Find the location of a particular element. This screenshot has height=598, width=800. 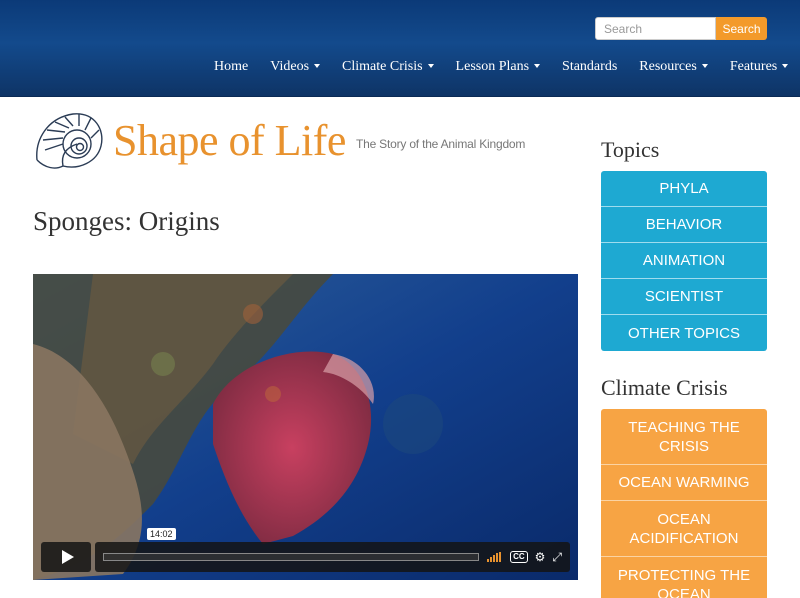

logo-title: Shape of Life is located at coordinates (229, 140).